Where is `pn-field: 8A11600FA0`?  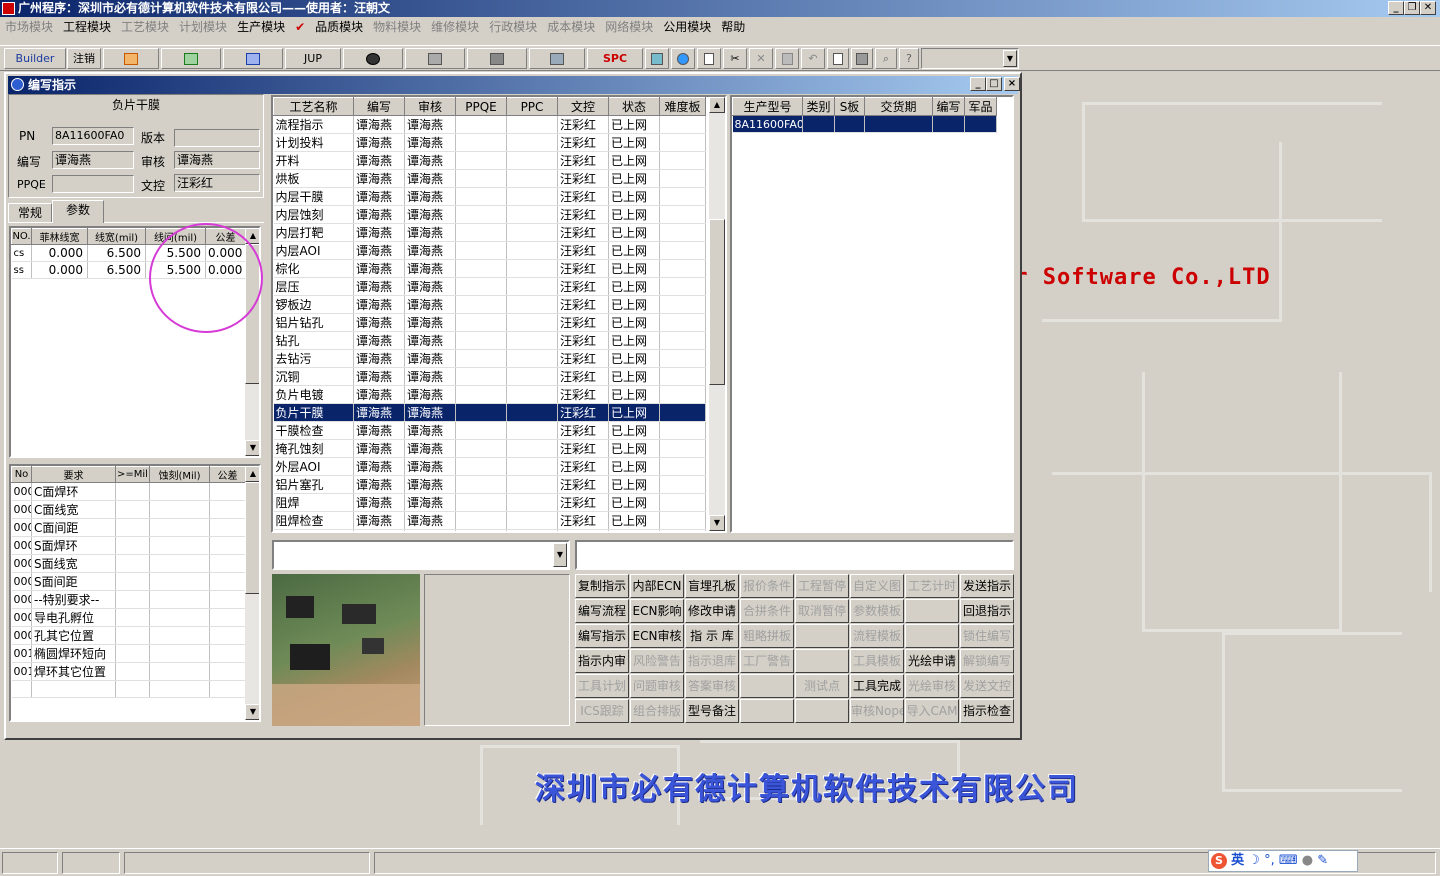 pn-field: 8A11600FA0 is located at coordinates (93, 136).